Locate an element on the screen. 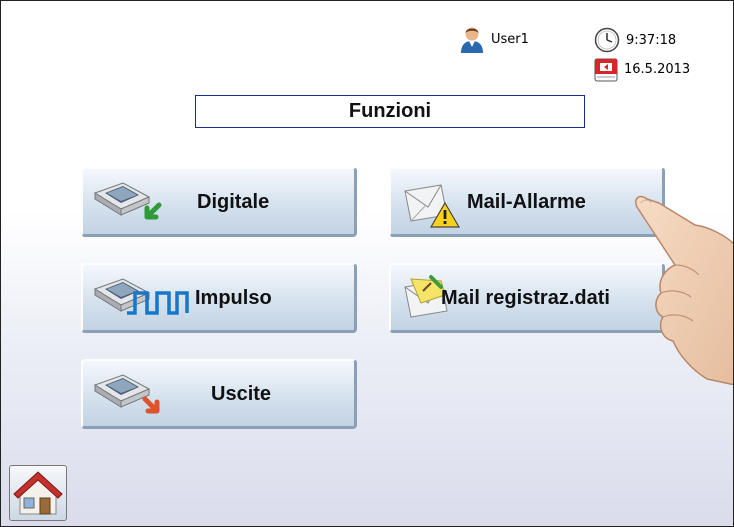 The width and height of the screenshot is (734, 527). digitale-button: Digitale is located at coordinates (219, 202).